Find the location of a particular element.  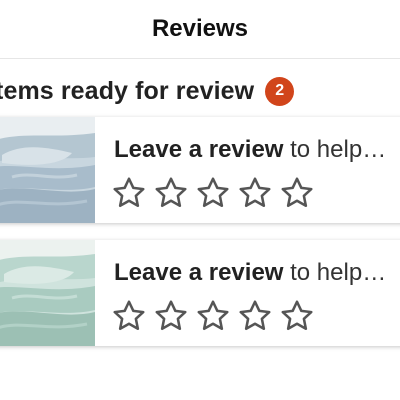

page-title: Reviews is located at coordinates (200, 28).